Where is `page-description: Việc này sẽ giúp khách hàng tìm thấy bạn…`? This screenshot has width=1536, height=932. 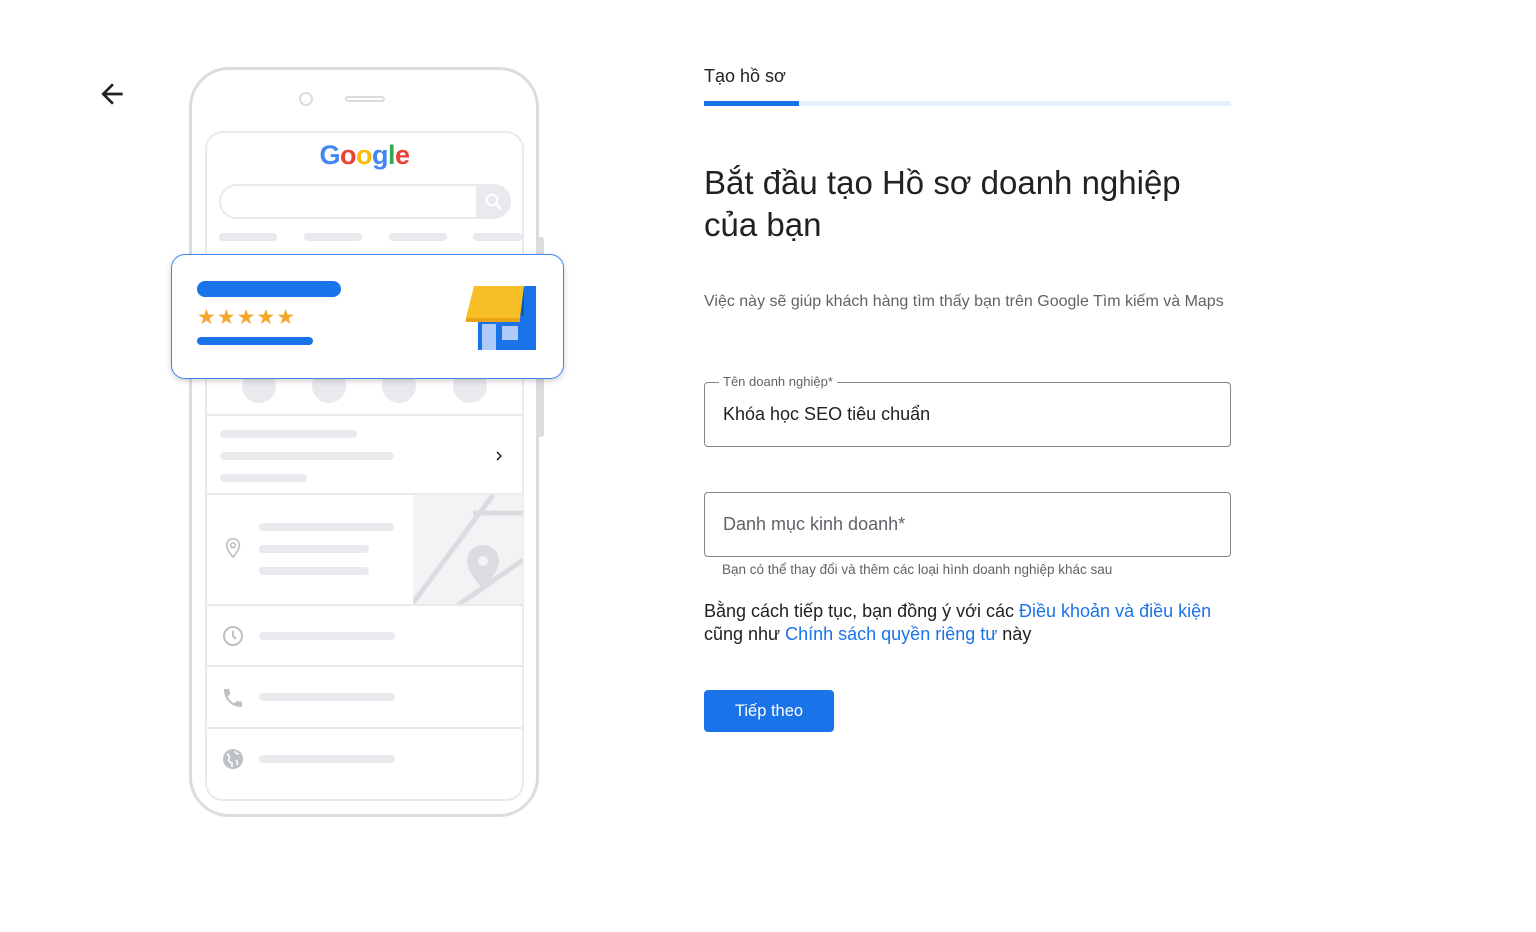
page-description: Việc này sẽ giúp khách hàng tìm thấy bạn… is located at coordinates (964, 301).